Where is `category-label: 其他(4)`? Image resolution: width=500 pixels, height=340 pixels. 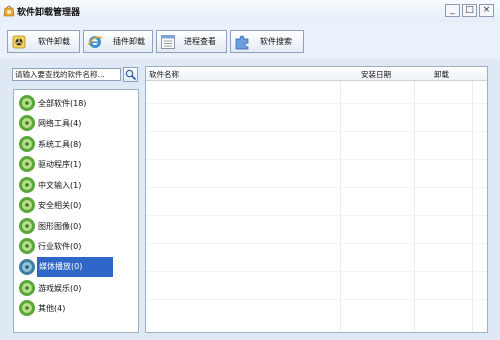 category-label: 其他(4) is located at coordinates (52, 308).